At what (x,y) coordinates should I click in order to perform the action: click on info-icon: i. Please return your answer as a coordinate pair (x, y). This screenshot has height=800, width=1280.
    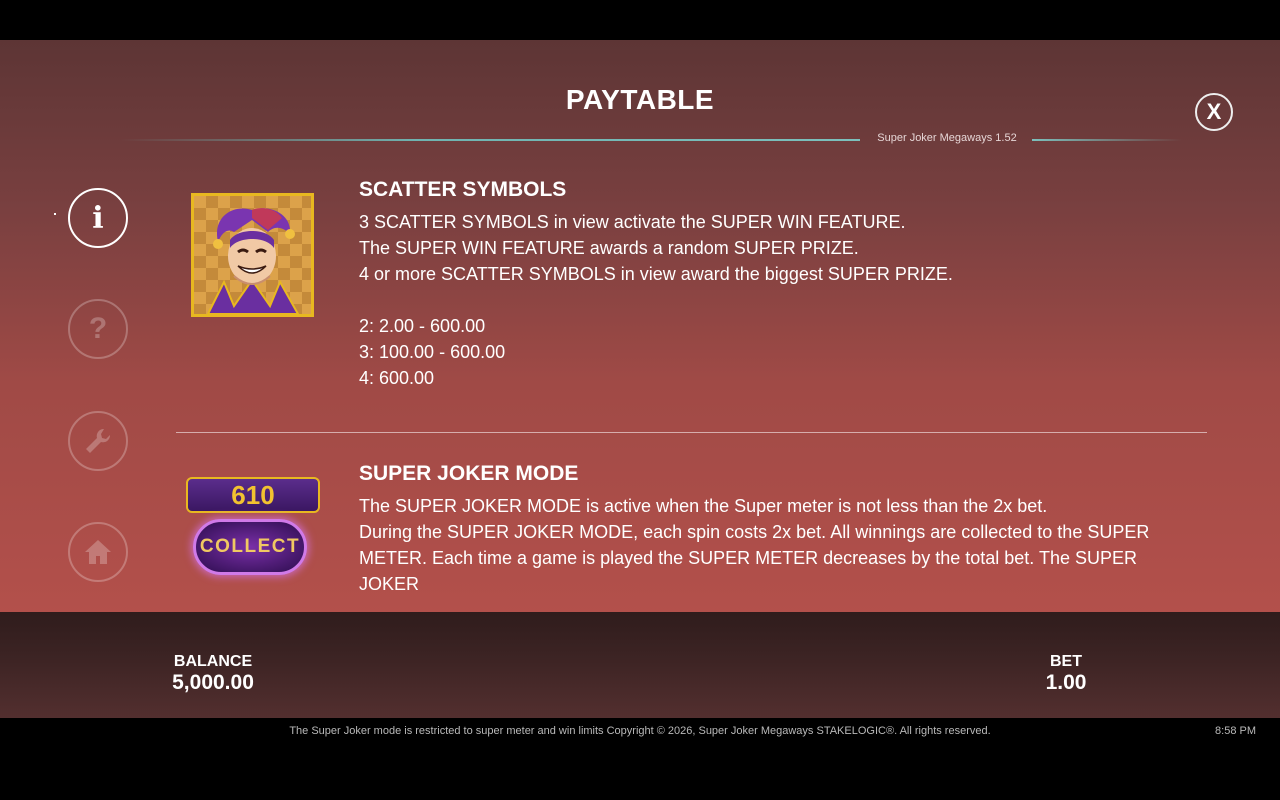
    Looking at the image, I should click on (98, 218).